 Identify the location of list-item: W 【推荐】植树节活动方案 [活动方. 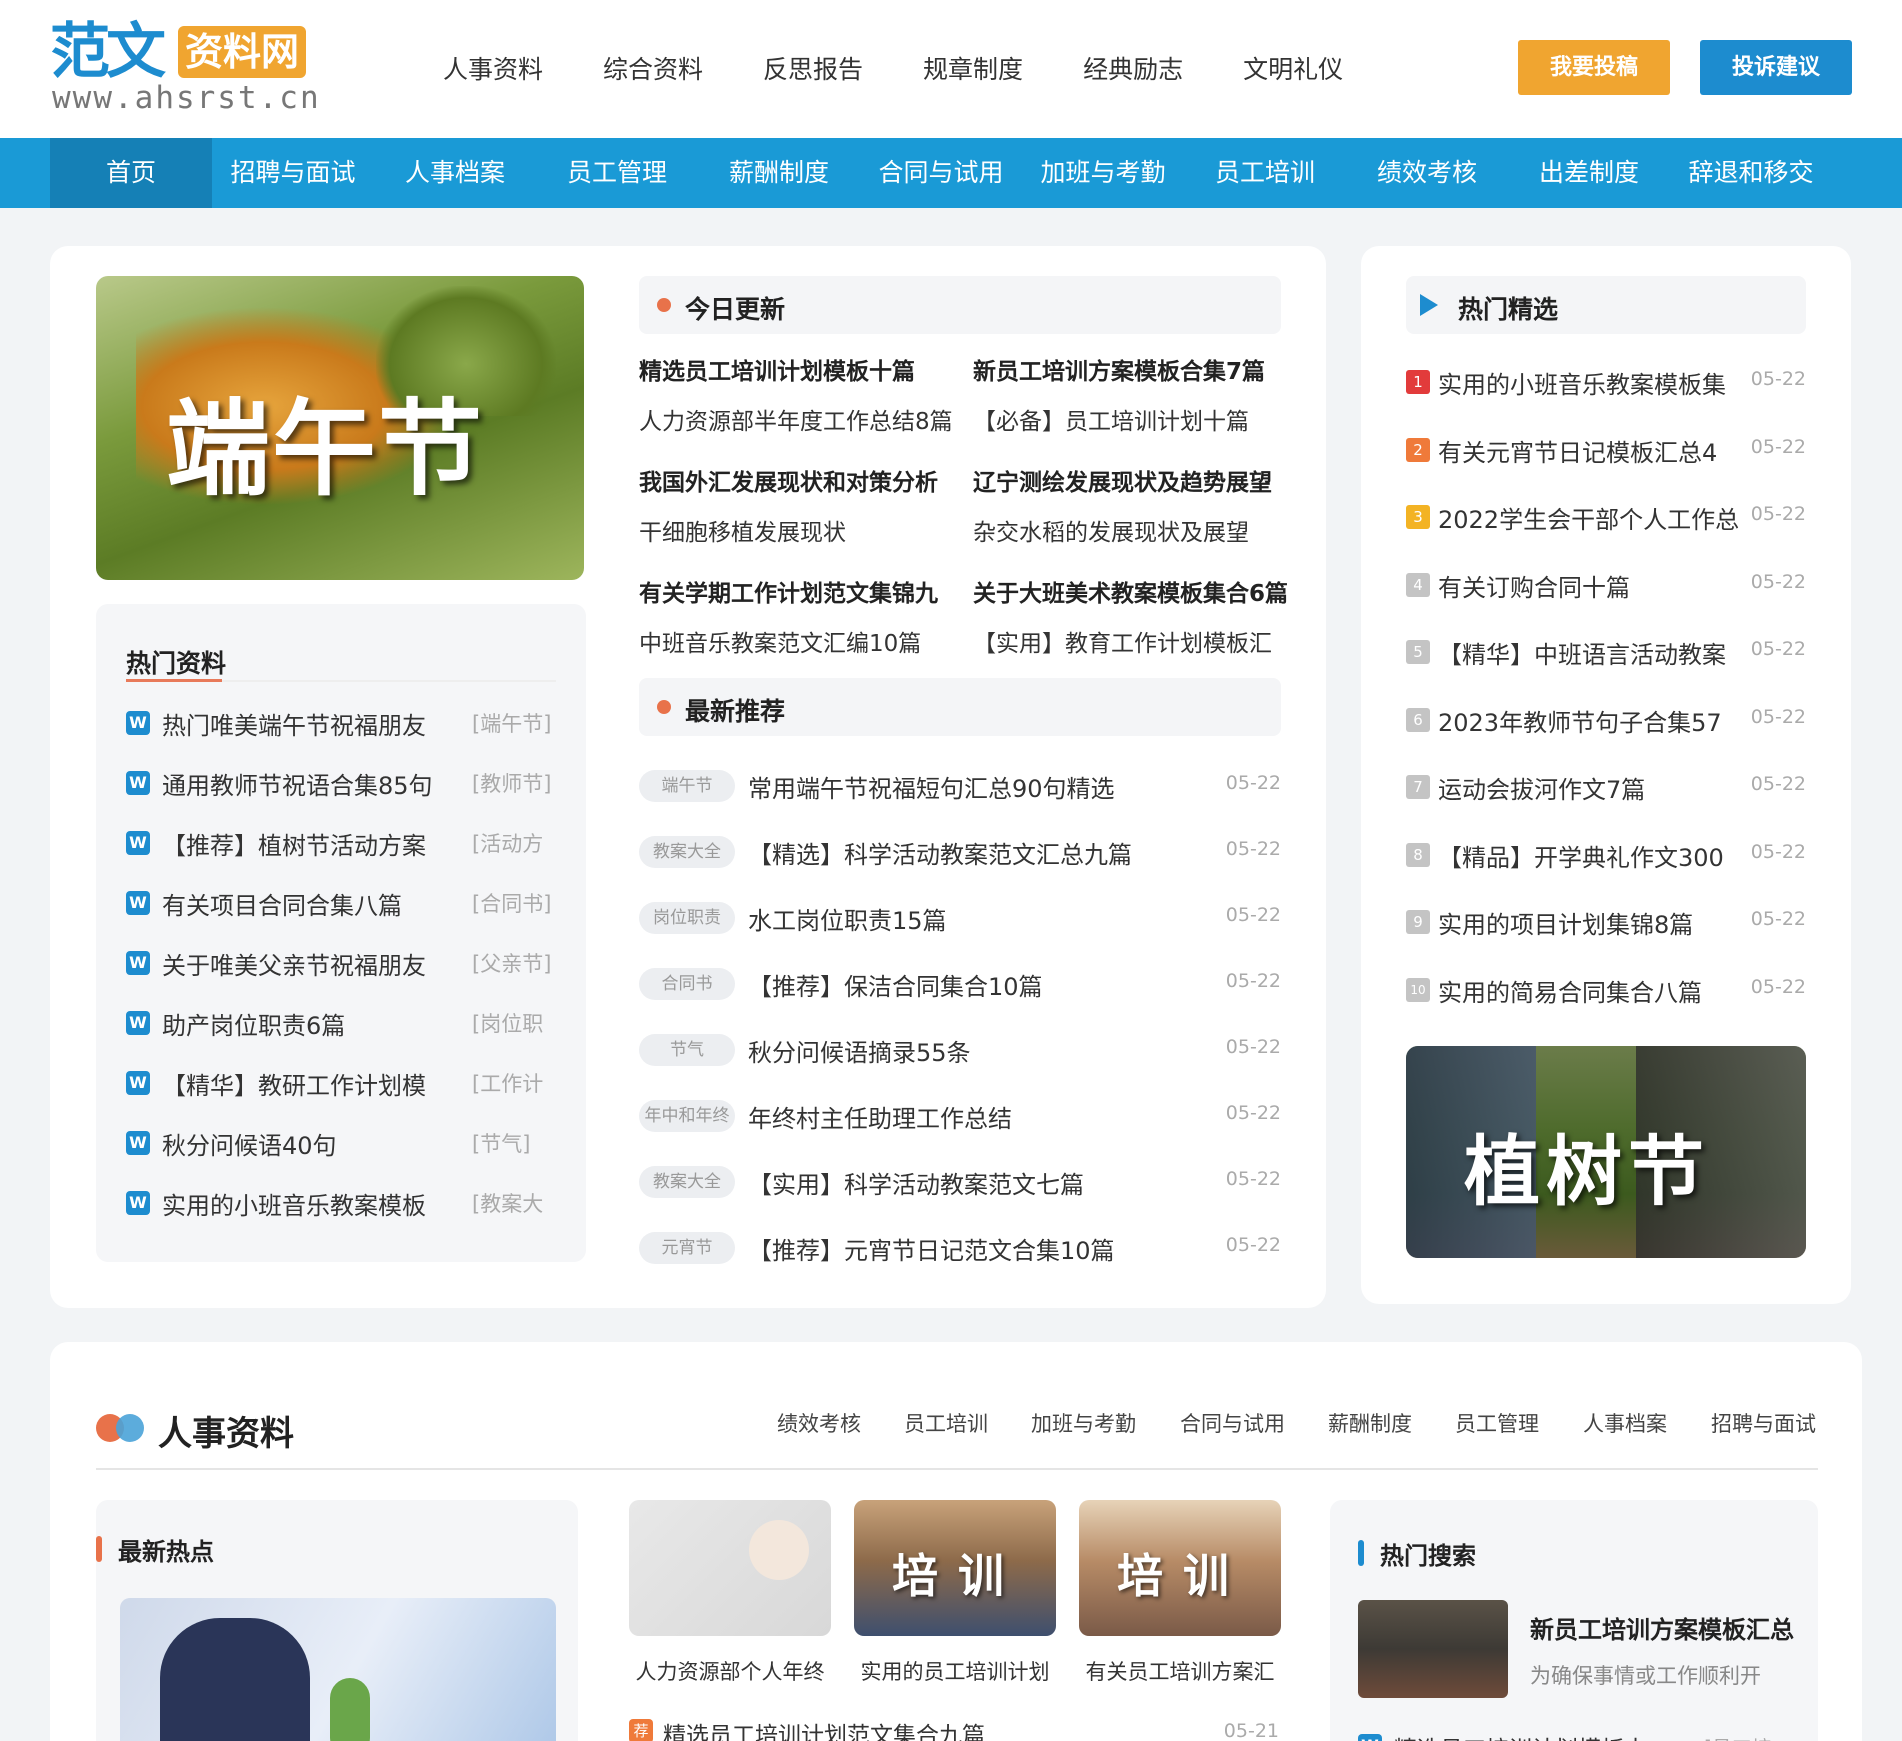
(346, 844).